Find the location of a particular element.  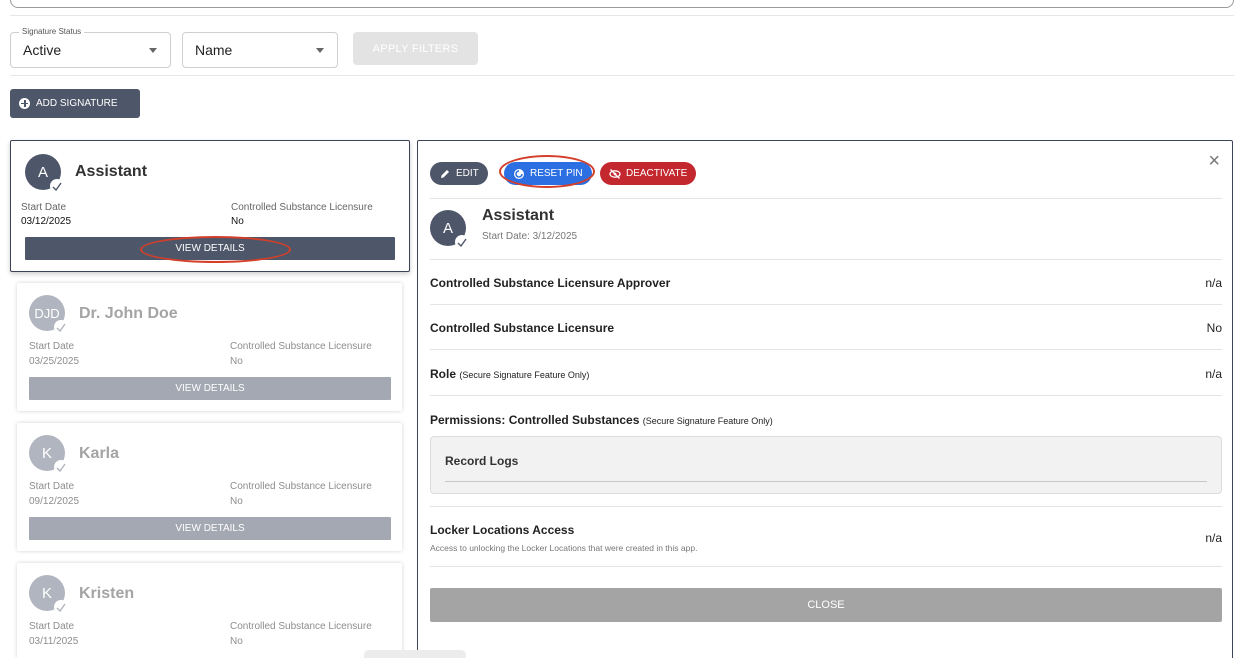

card-name: Assistant is located at coordinates (111, 171).